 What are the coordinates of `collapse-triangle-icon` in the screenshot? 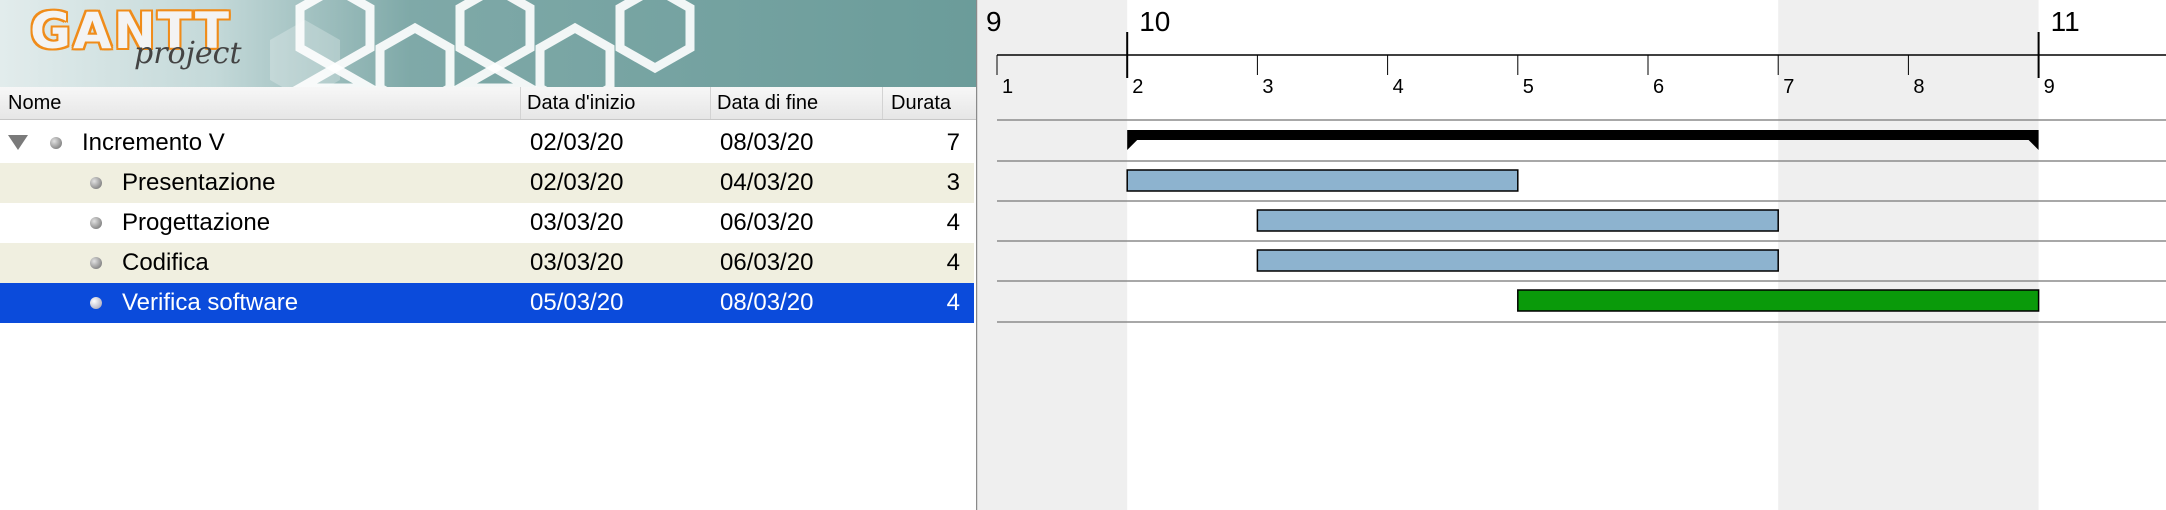 It's located at (18, 142).